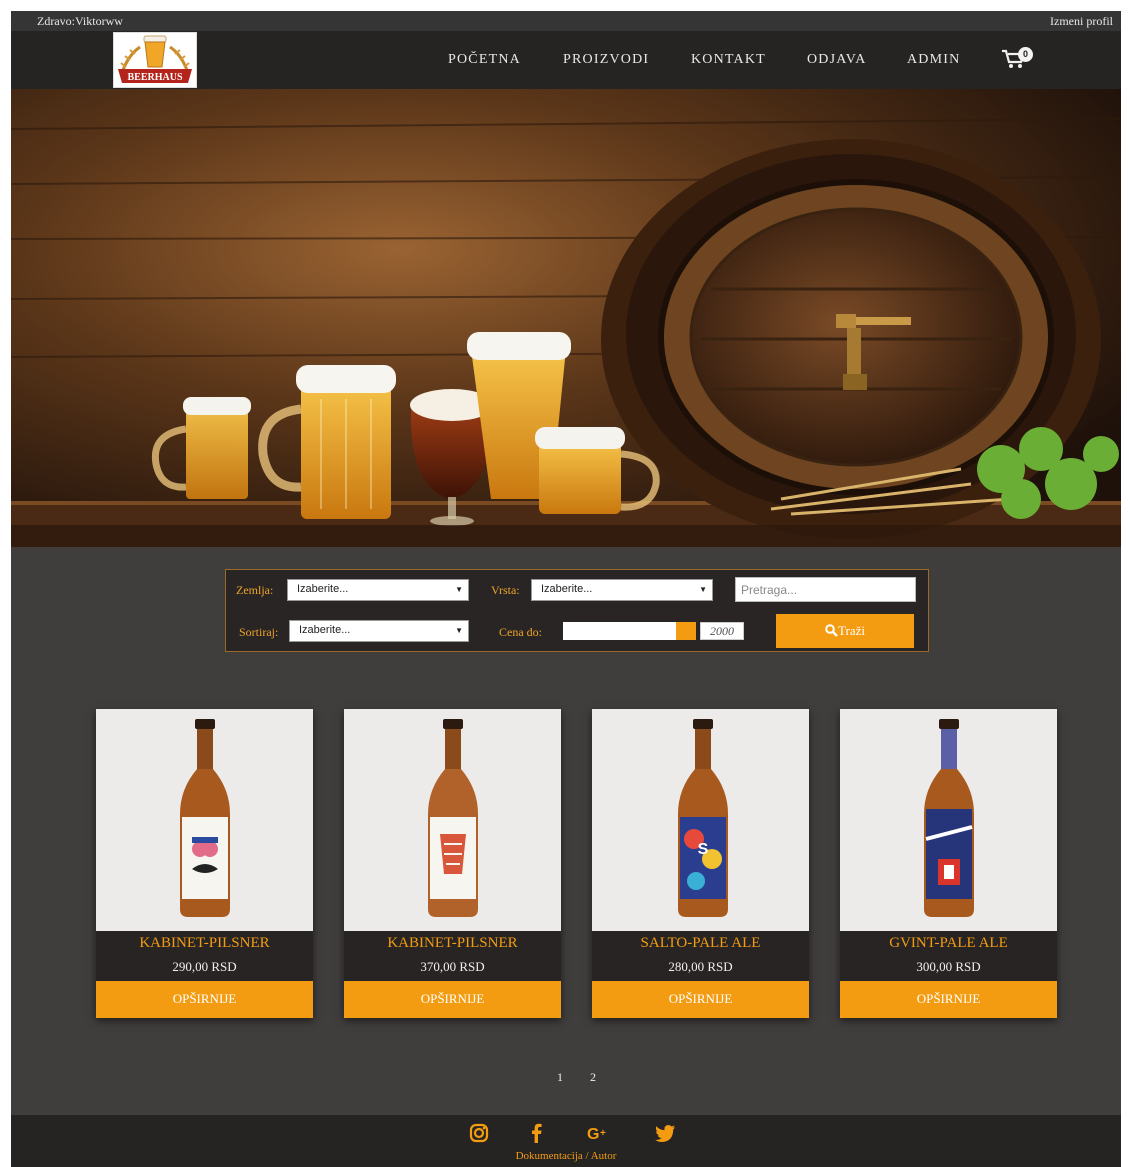  I want to click on product-info: KABINET-PILSNER 370,00 RSD, so click(452, 956).